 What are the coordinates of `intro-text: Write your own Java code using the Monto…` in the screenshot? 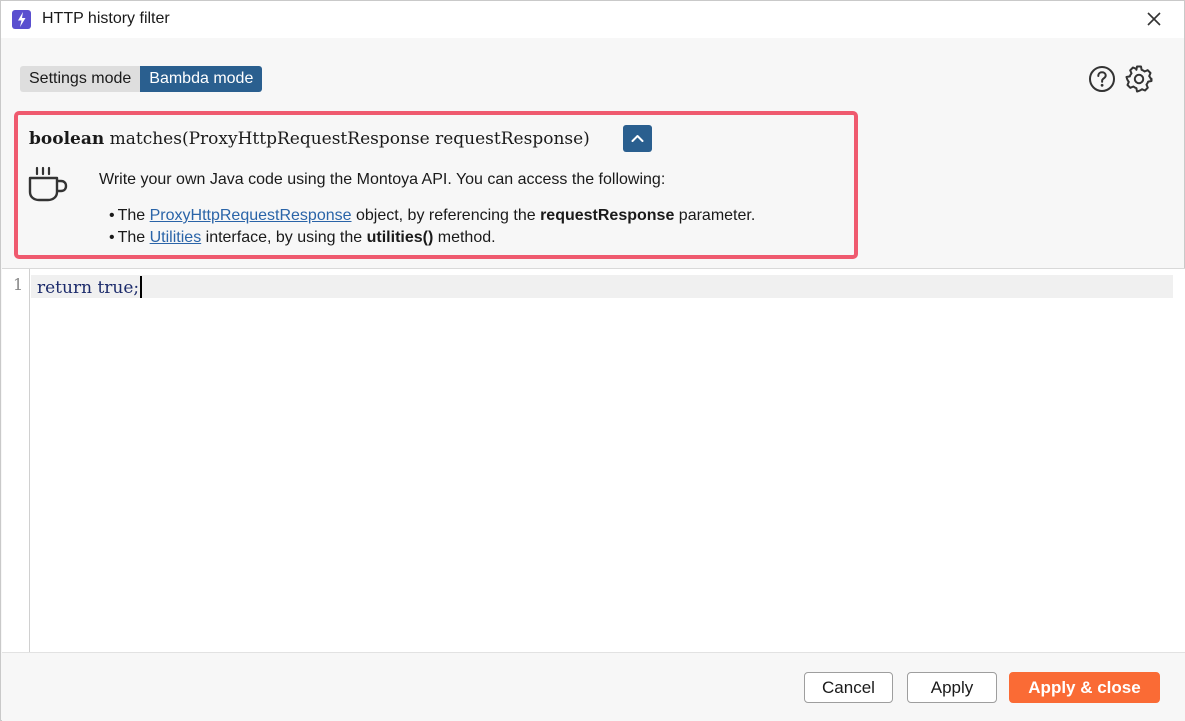 It's located at (382, 179).